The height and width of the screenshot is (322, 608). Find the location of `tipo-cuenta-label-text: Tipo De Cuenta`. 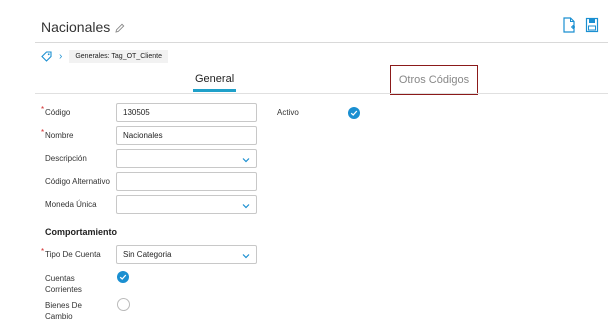

tipo-cuenta-label-text: Tipo De Cuenta is located at coordinates (73, 254).